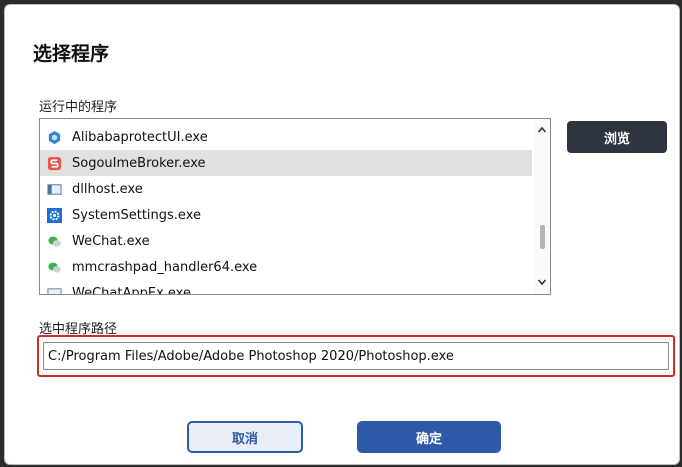 The width and height of the screenshot is (682, 467). What do you see at coordinates (165, 267) in the screenshot?
I see `list-item-label: mmcrashpad_handler64.exe` at bounding box center [165, 267].